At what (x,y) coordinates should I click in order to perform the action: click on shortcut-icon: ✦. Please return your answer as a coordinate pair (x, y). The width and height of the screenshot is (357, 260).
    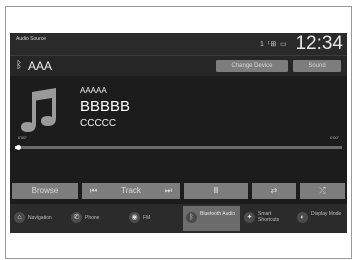
    Looking at the image, I should click on (249, 217).